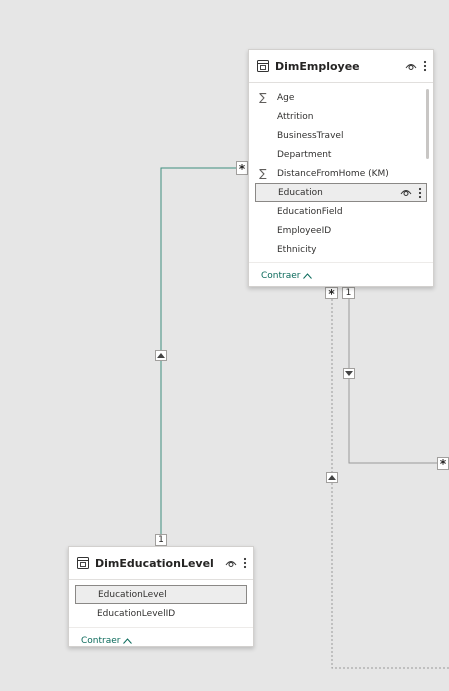 The height and width of the screenshot is (691, 449). Describe the element at coordinates (341, 192) in the screenshot. I see `field-row-education: Education` at that location.